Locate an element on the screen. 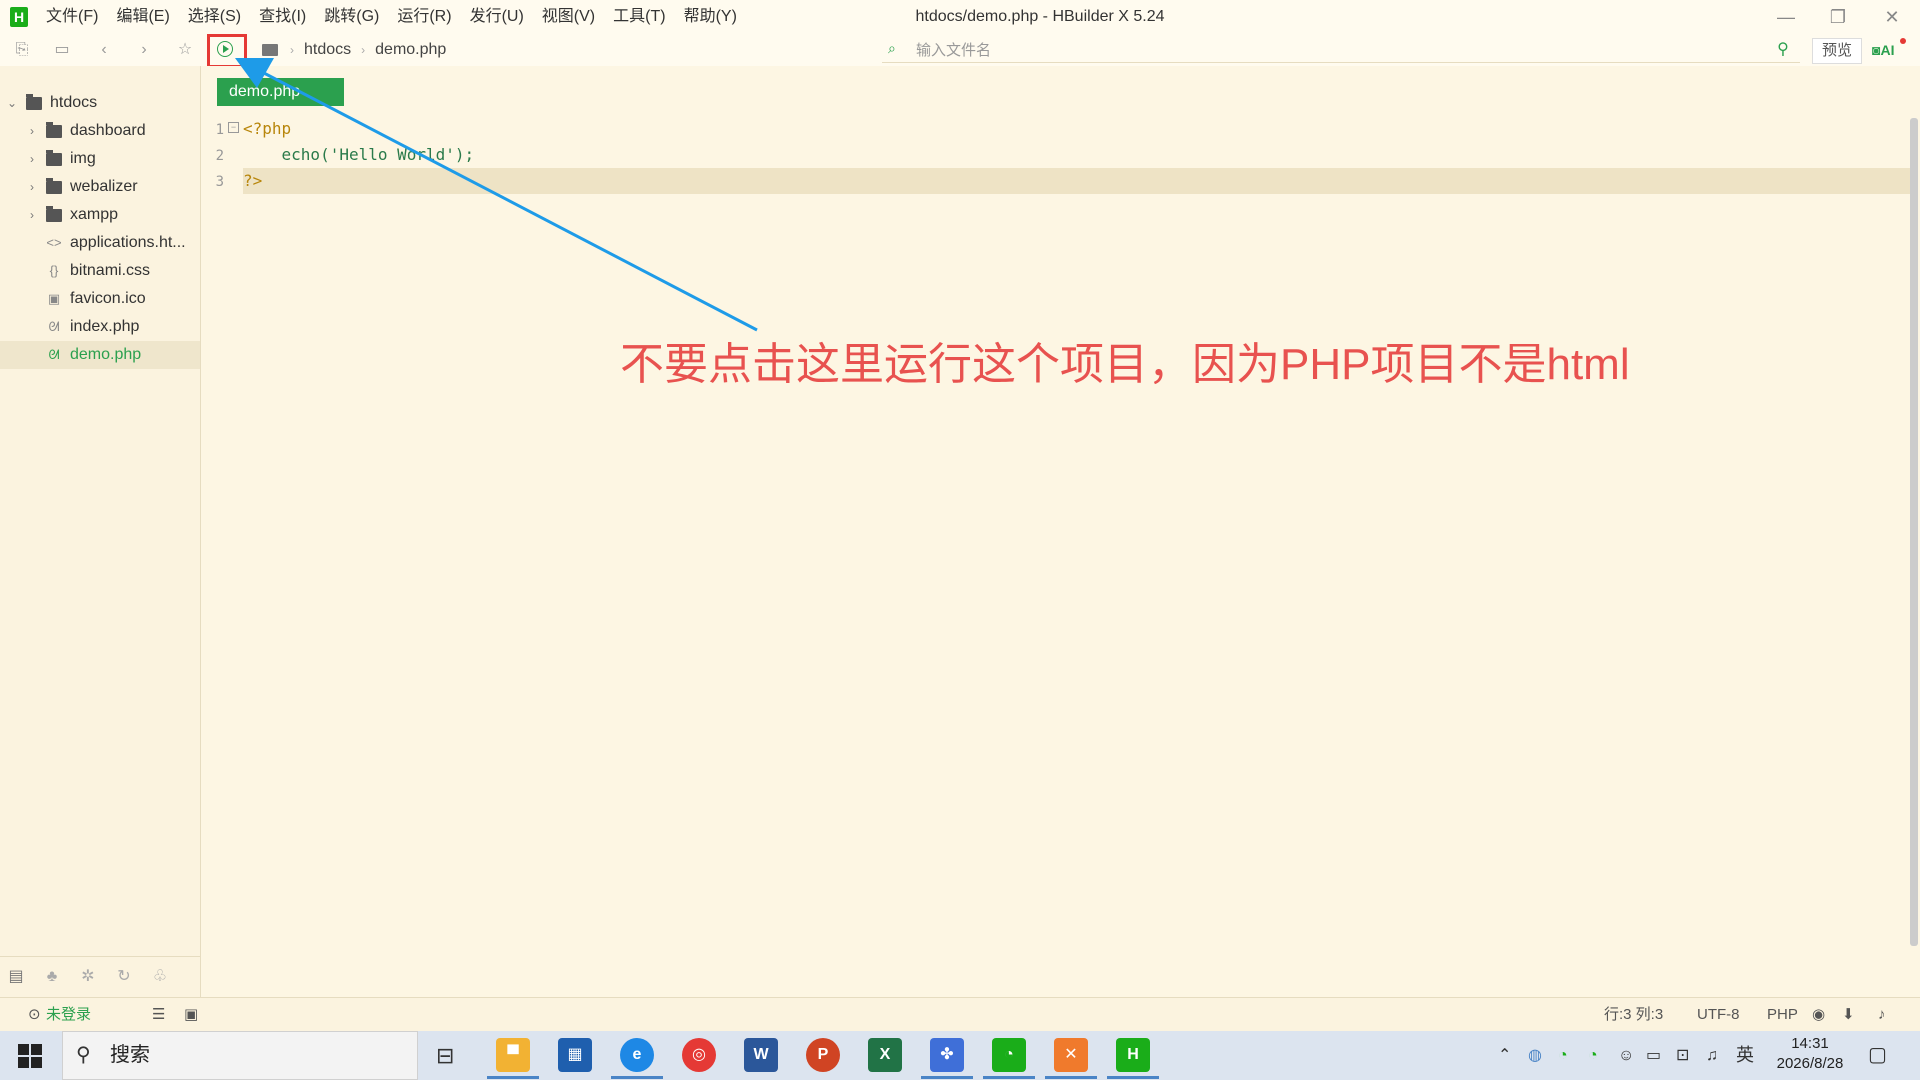 Image resolution: width=1920 pixels, height=1080 pixels. notification-center-icon: ▢ is located at coordinates (1877, 1055).